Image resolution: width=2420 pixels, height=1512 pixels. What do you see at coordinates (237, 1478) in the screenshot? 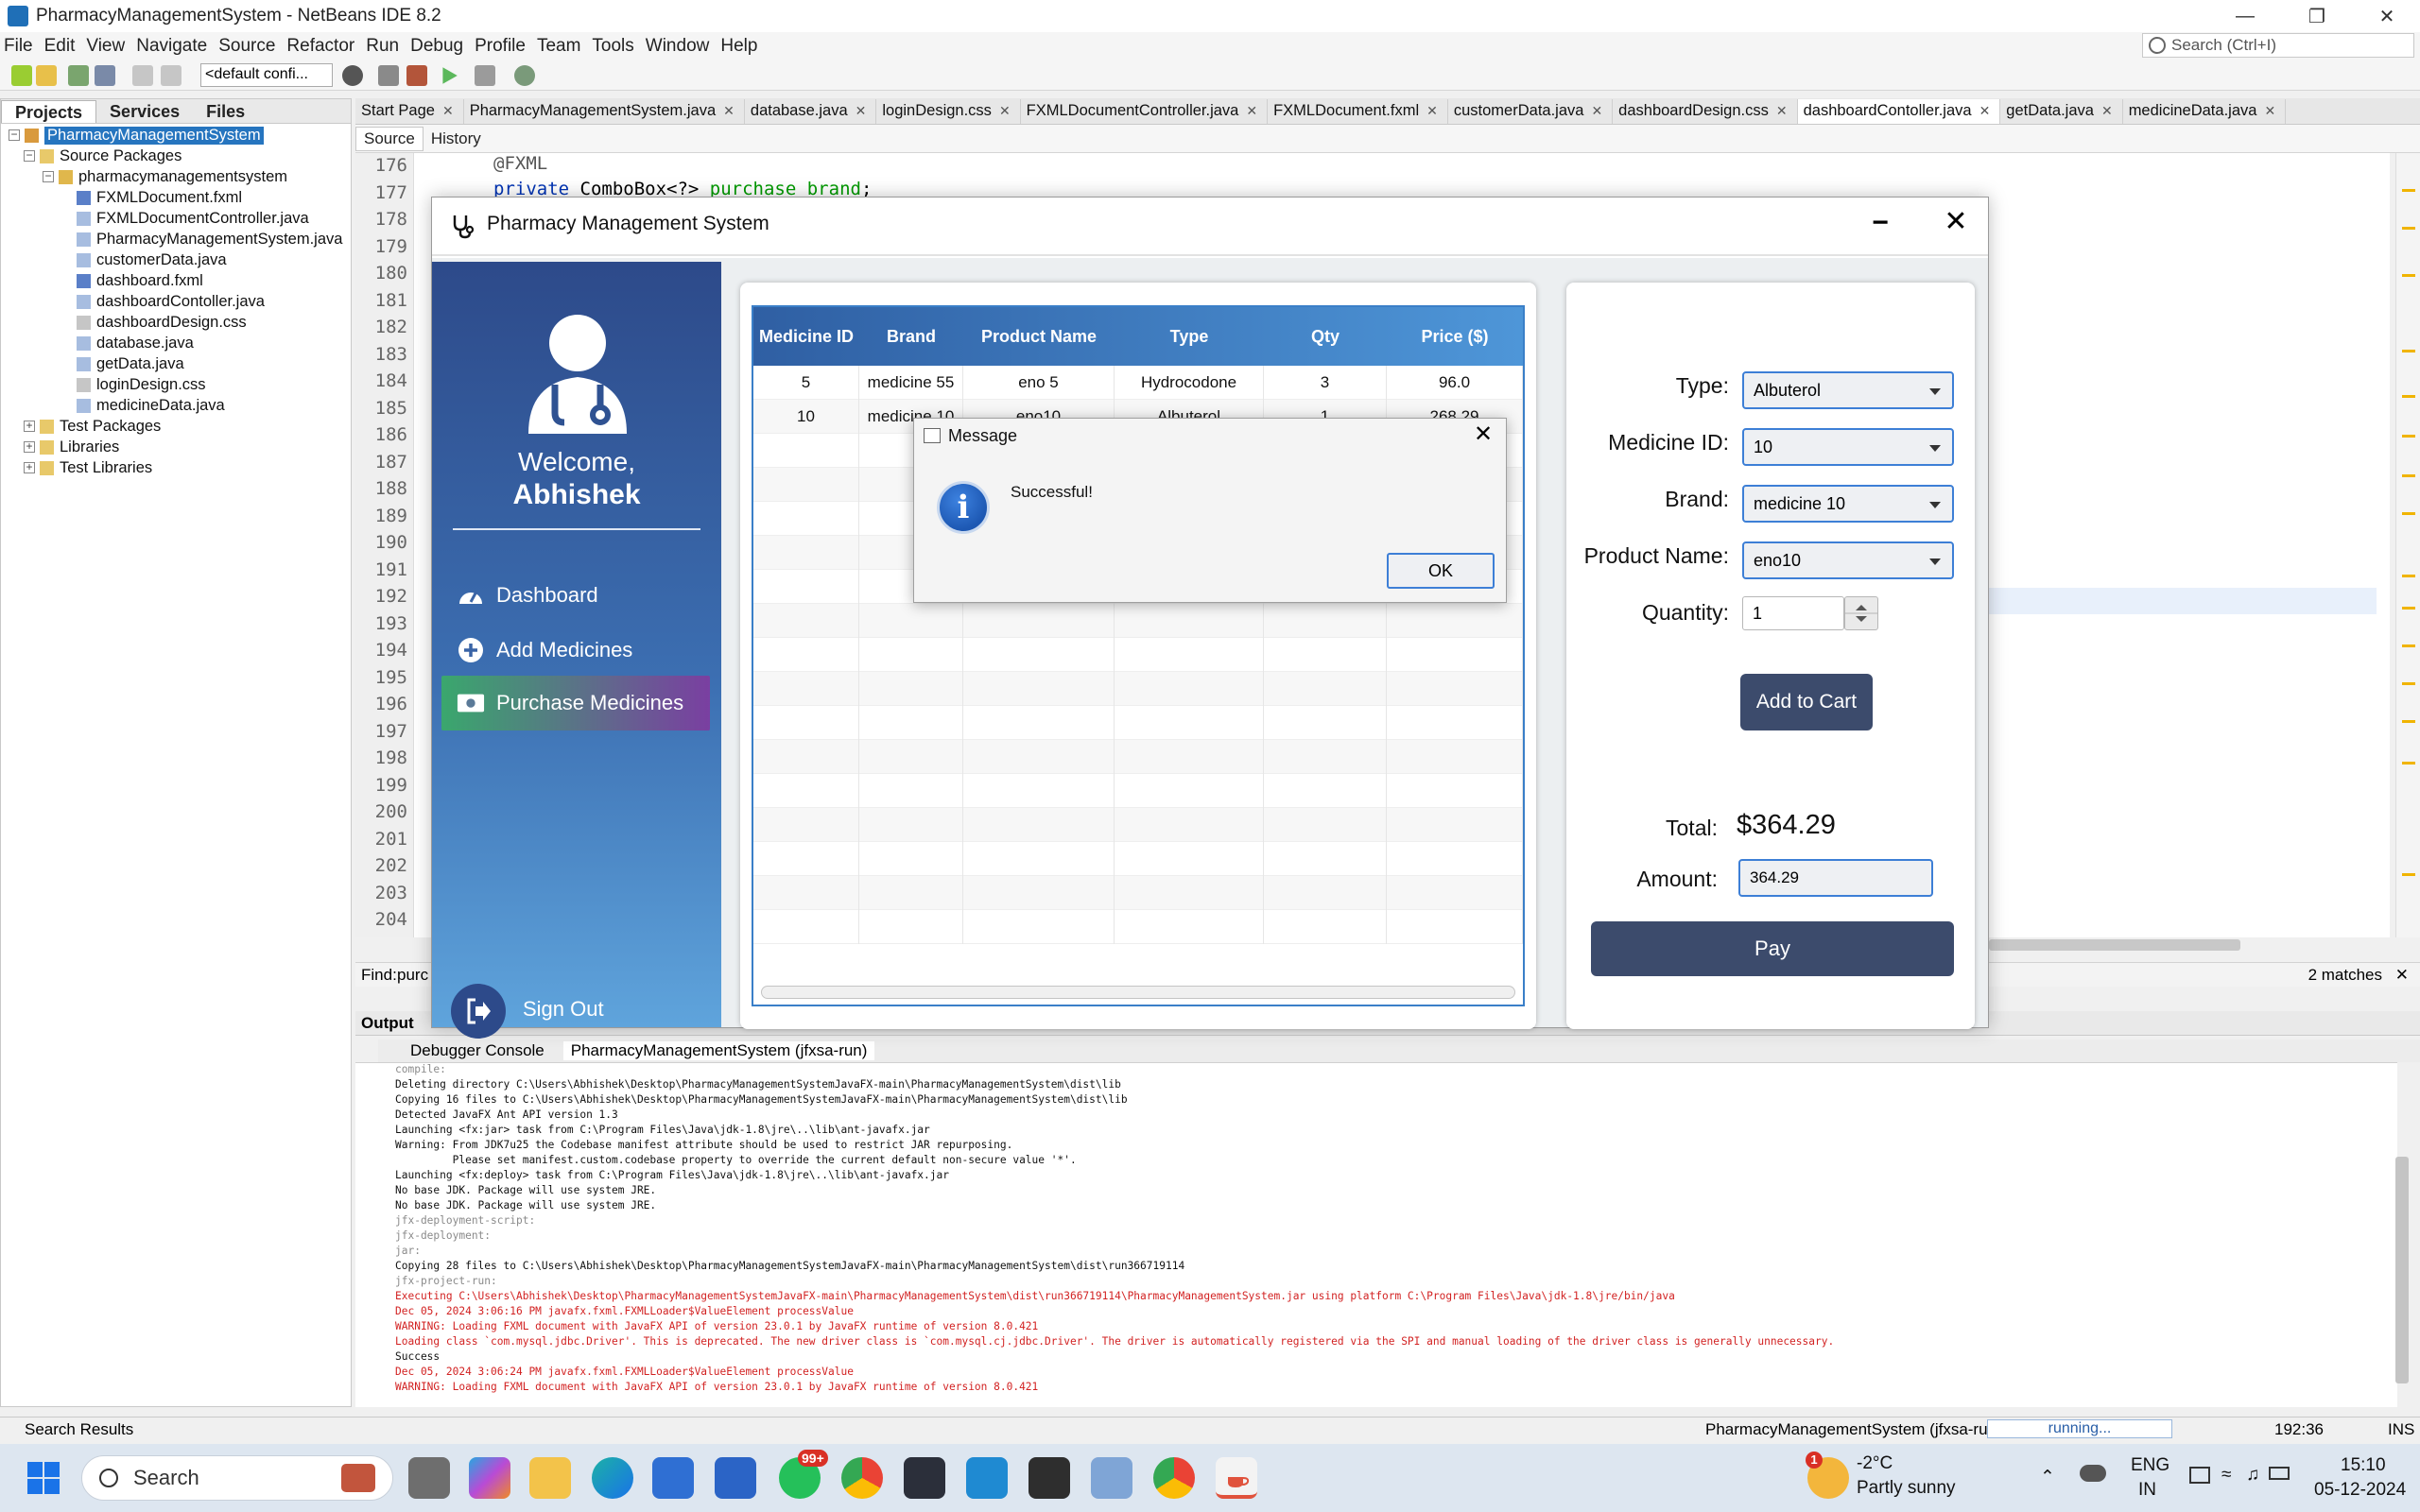
I see `taskbar-search: Search` at bounding box center [237, 1478].